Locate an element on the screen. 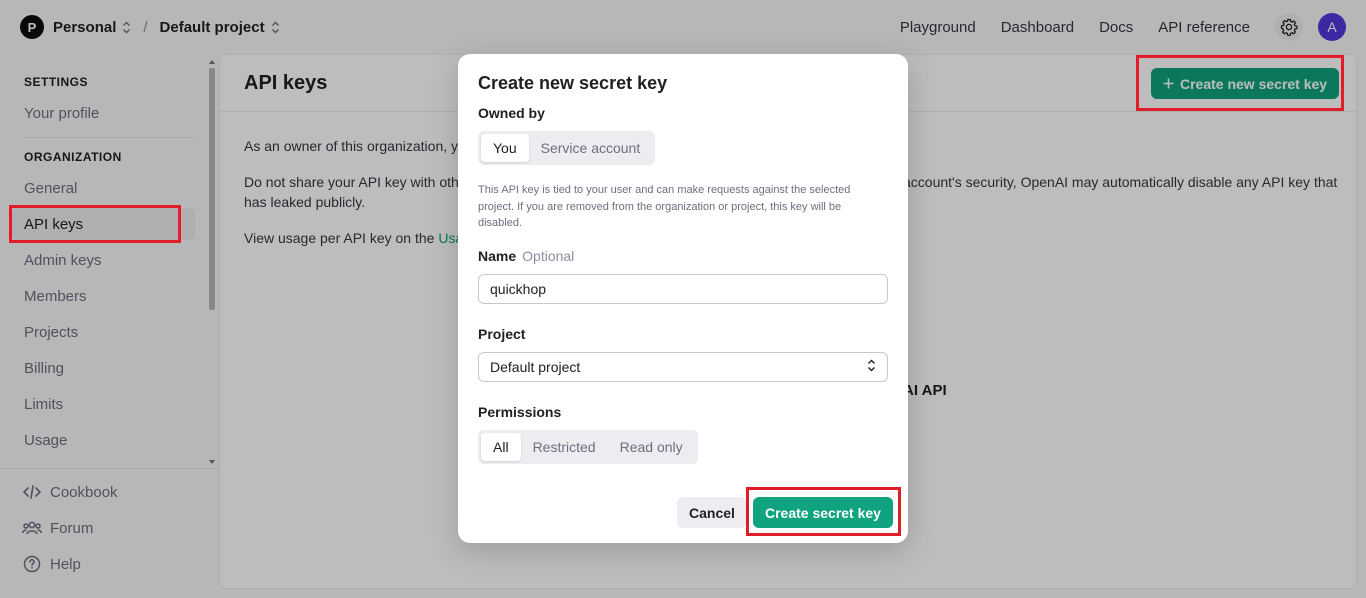 The height and width of the screenshot is (598, 1366). owned-by-label: Owned by is located at coordinates (511, 113).